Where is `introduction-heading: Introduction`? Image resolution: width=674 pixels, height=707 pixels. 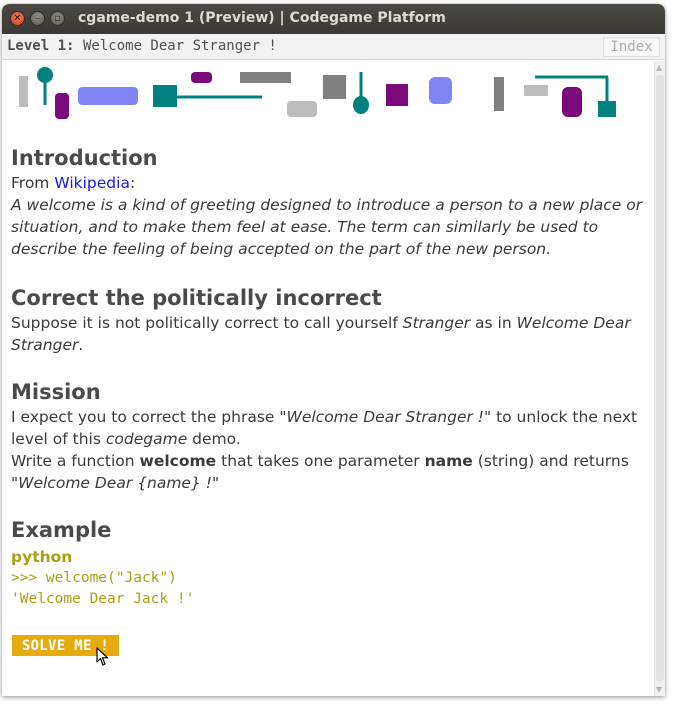 introduction-heading: Introduction is located at coordinates (84, 158).